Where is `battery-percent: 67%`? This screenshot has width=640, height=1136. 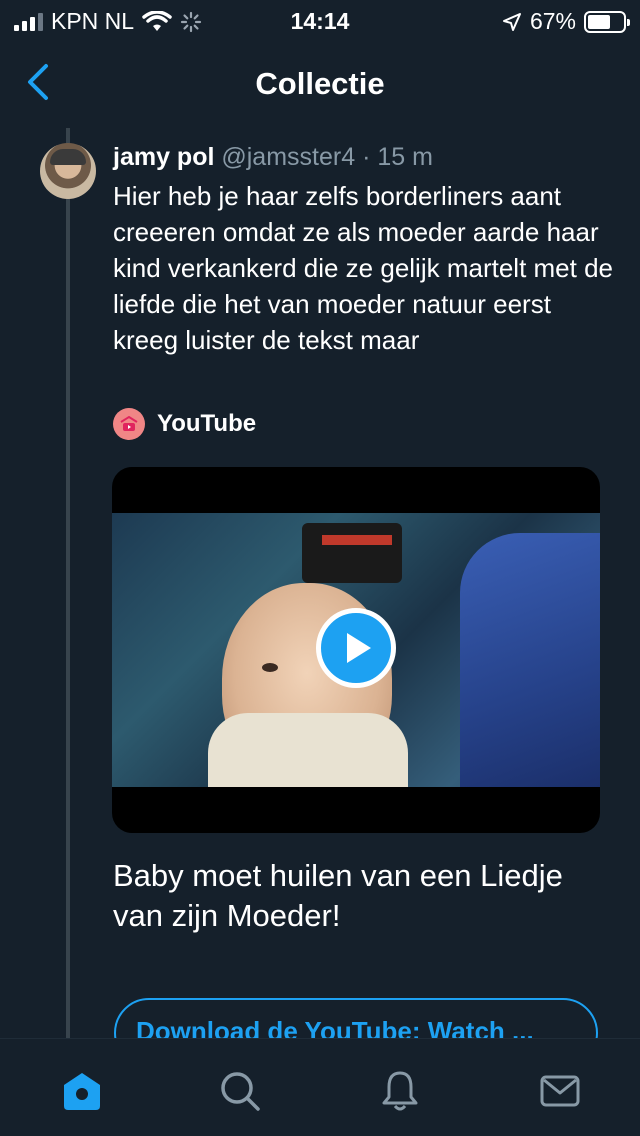 battery-percent: 67% is located at coordinates (552, 21).